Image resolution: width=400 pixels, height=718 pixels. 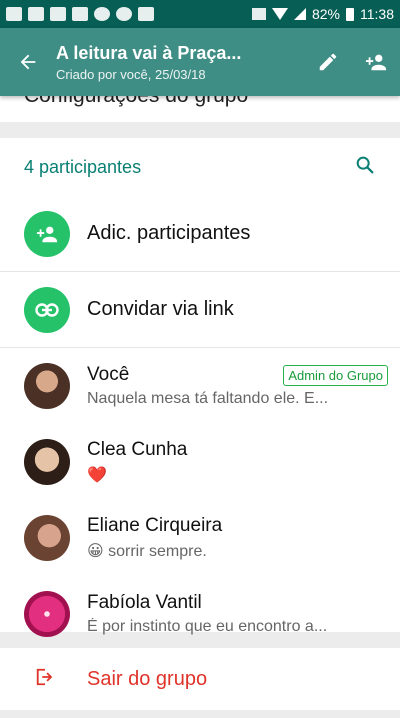 I want to click on link-icon, so click(x=47, y=309).